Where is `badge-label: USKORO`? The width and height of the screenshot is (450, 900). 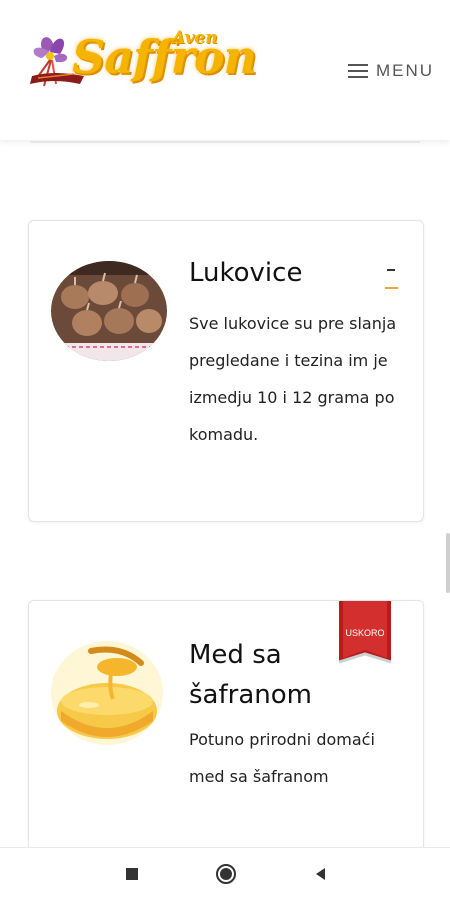 badge-label: USKORO is located at coordinates (364, 633).